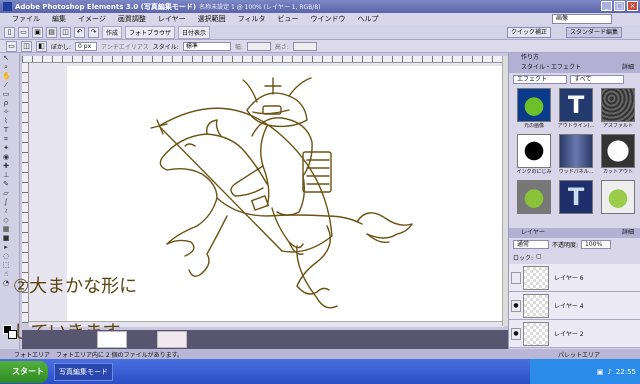  Describe the element at coordinates (172, 19) in the screenshot. I see `menu-layer: レイヤー` at that location.